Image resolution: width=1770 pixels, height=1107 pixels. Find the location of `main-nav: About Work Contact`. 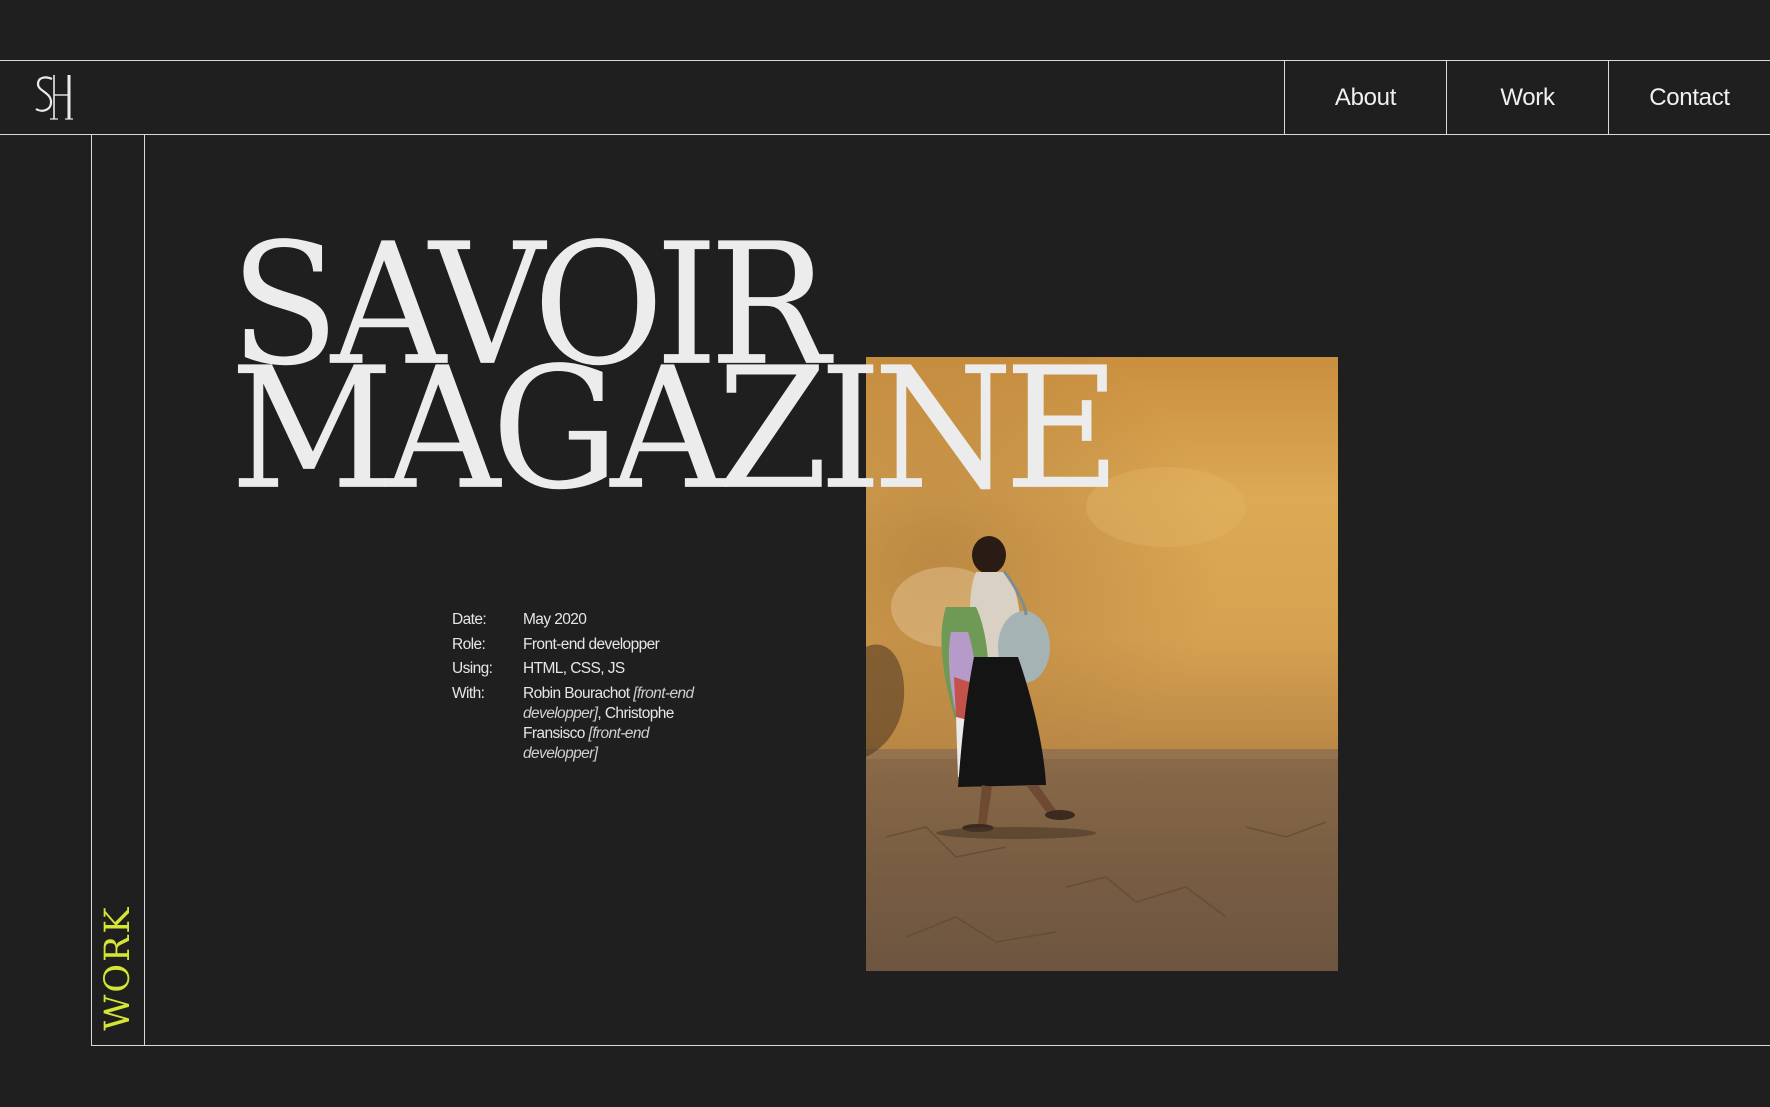

main-nav: About Work Contact is located at coordinates (1527, 97).